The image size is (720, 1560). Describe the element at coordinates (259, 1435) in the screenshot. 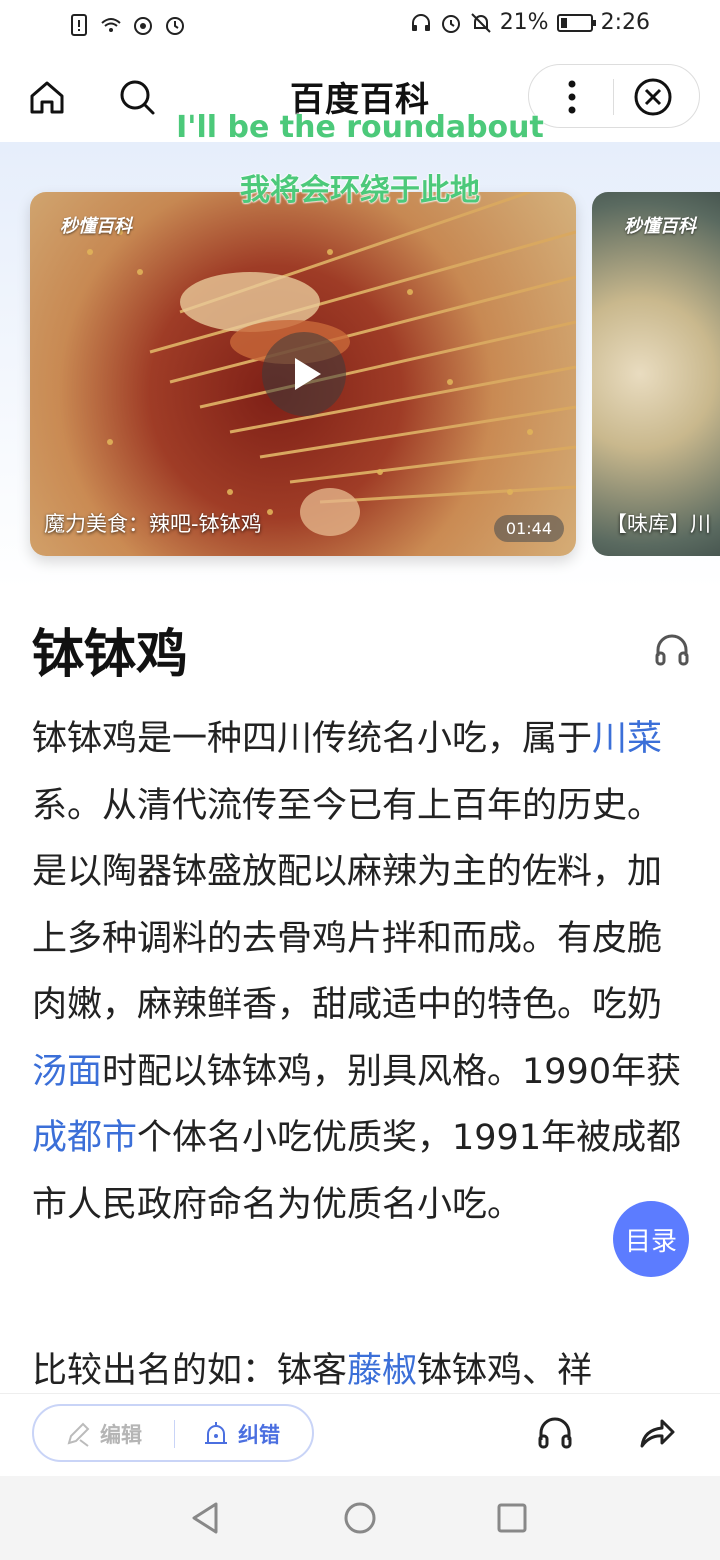

I see `correct-label: 纠错` at that location.